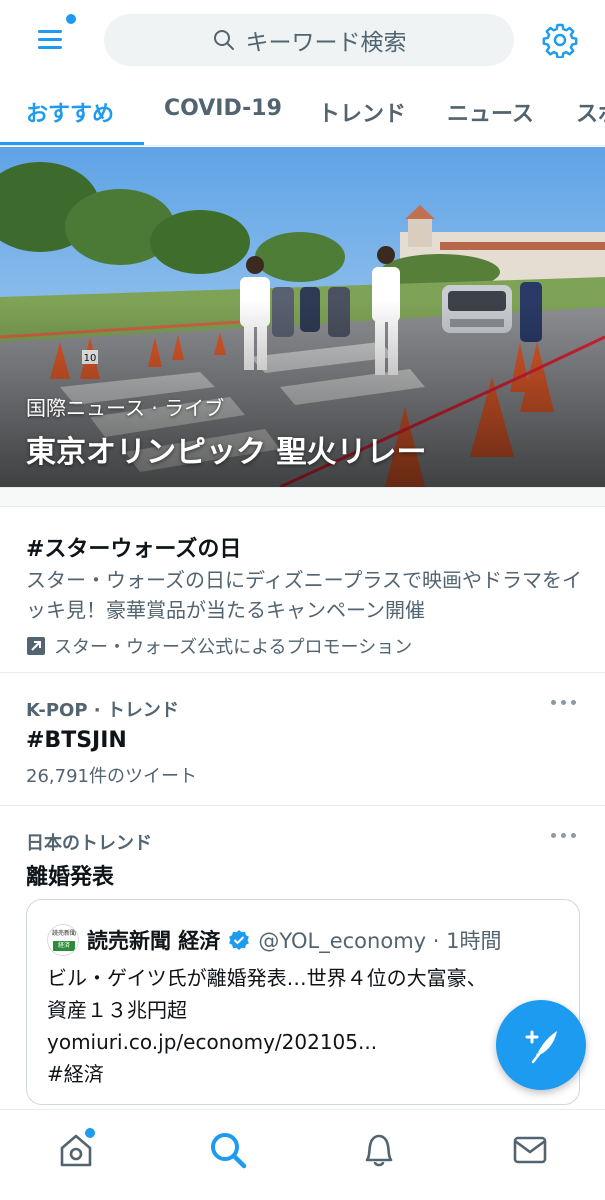 The image size is (605, 1200). What do you see at coordinates (362, 112) in the screenshot?
I see `tab-trends: トレンド` at bounding box center [362, 112].